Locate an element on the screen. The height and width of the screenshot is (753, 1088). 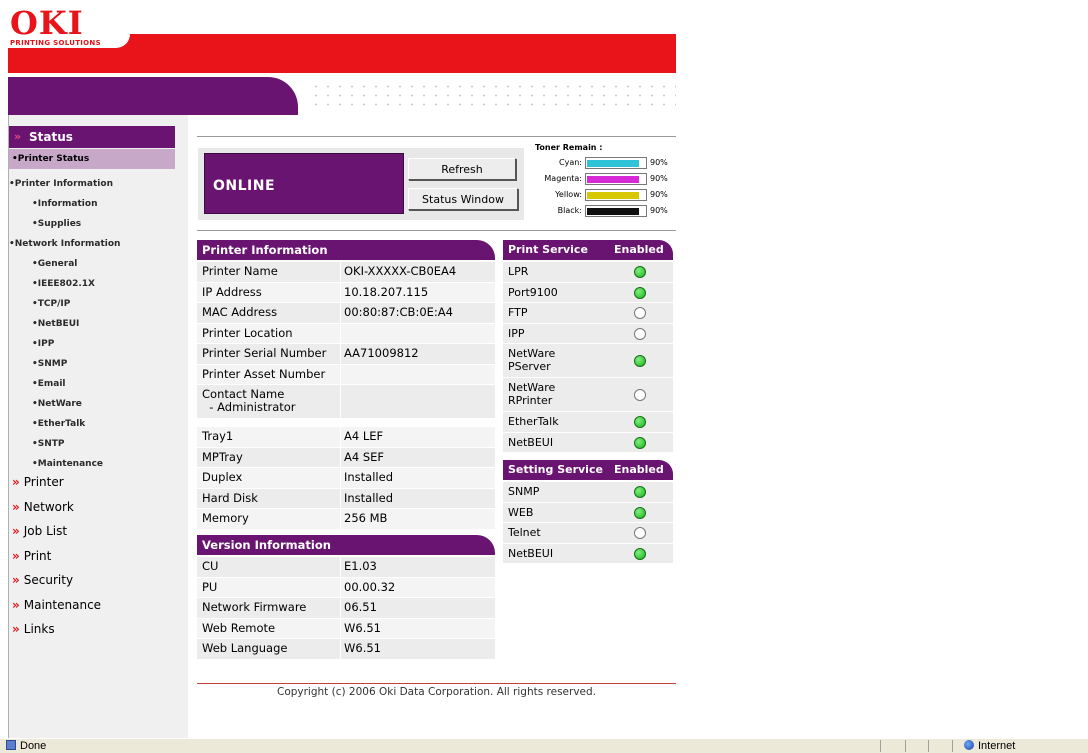
row-label: Hard Disk is located at coordinates (230, 497).